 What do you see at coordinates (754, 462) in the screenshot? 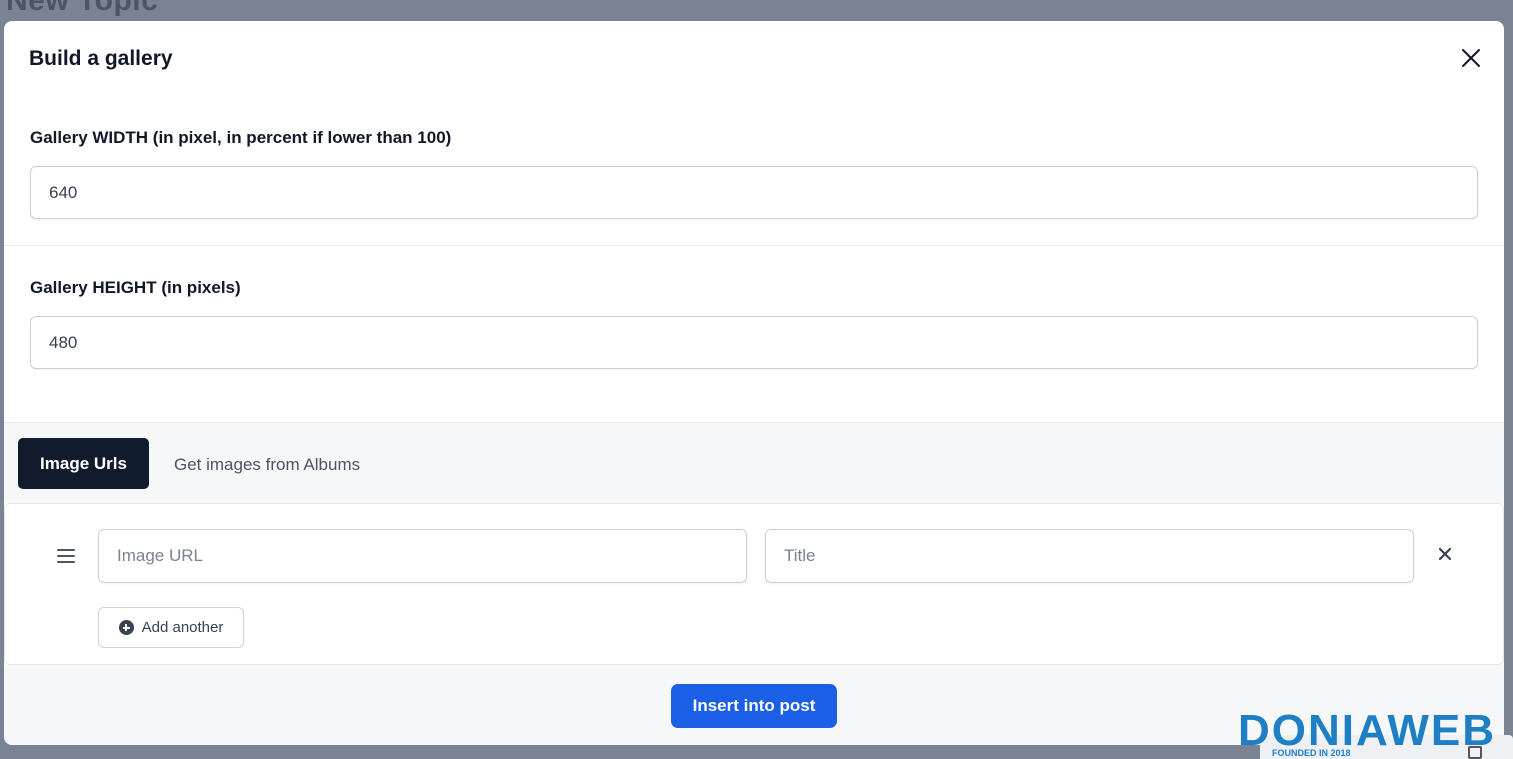
I see `tabs-bar: Image Urls Get images from Albums` at bounding box center [754, 462].